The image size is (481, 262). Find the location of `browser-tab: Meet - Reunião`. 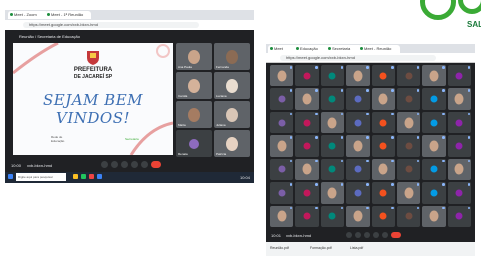

browser-tab: Meet - Reunião is located at coordinates (379, 49).